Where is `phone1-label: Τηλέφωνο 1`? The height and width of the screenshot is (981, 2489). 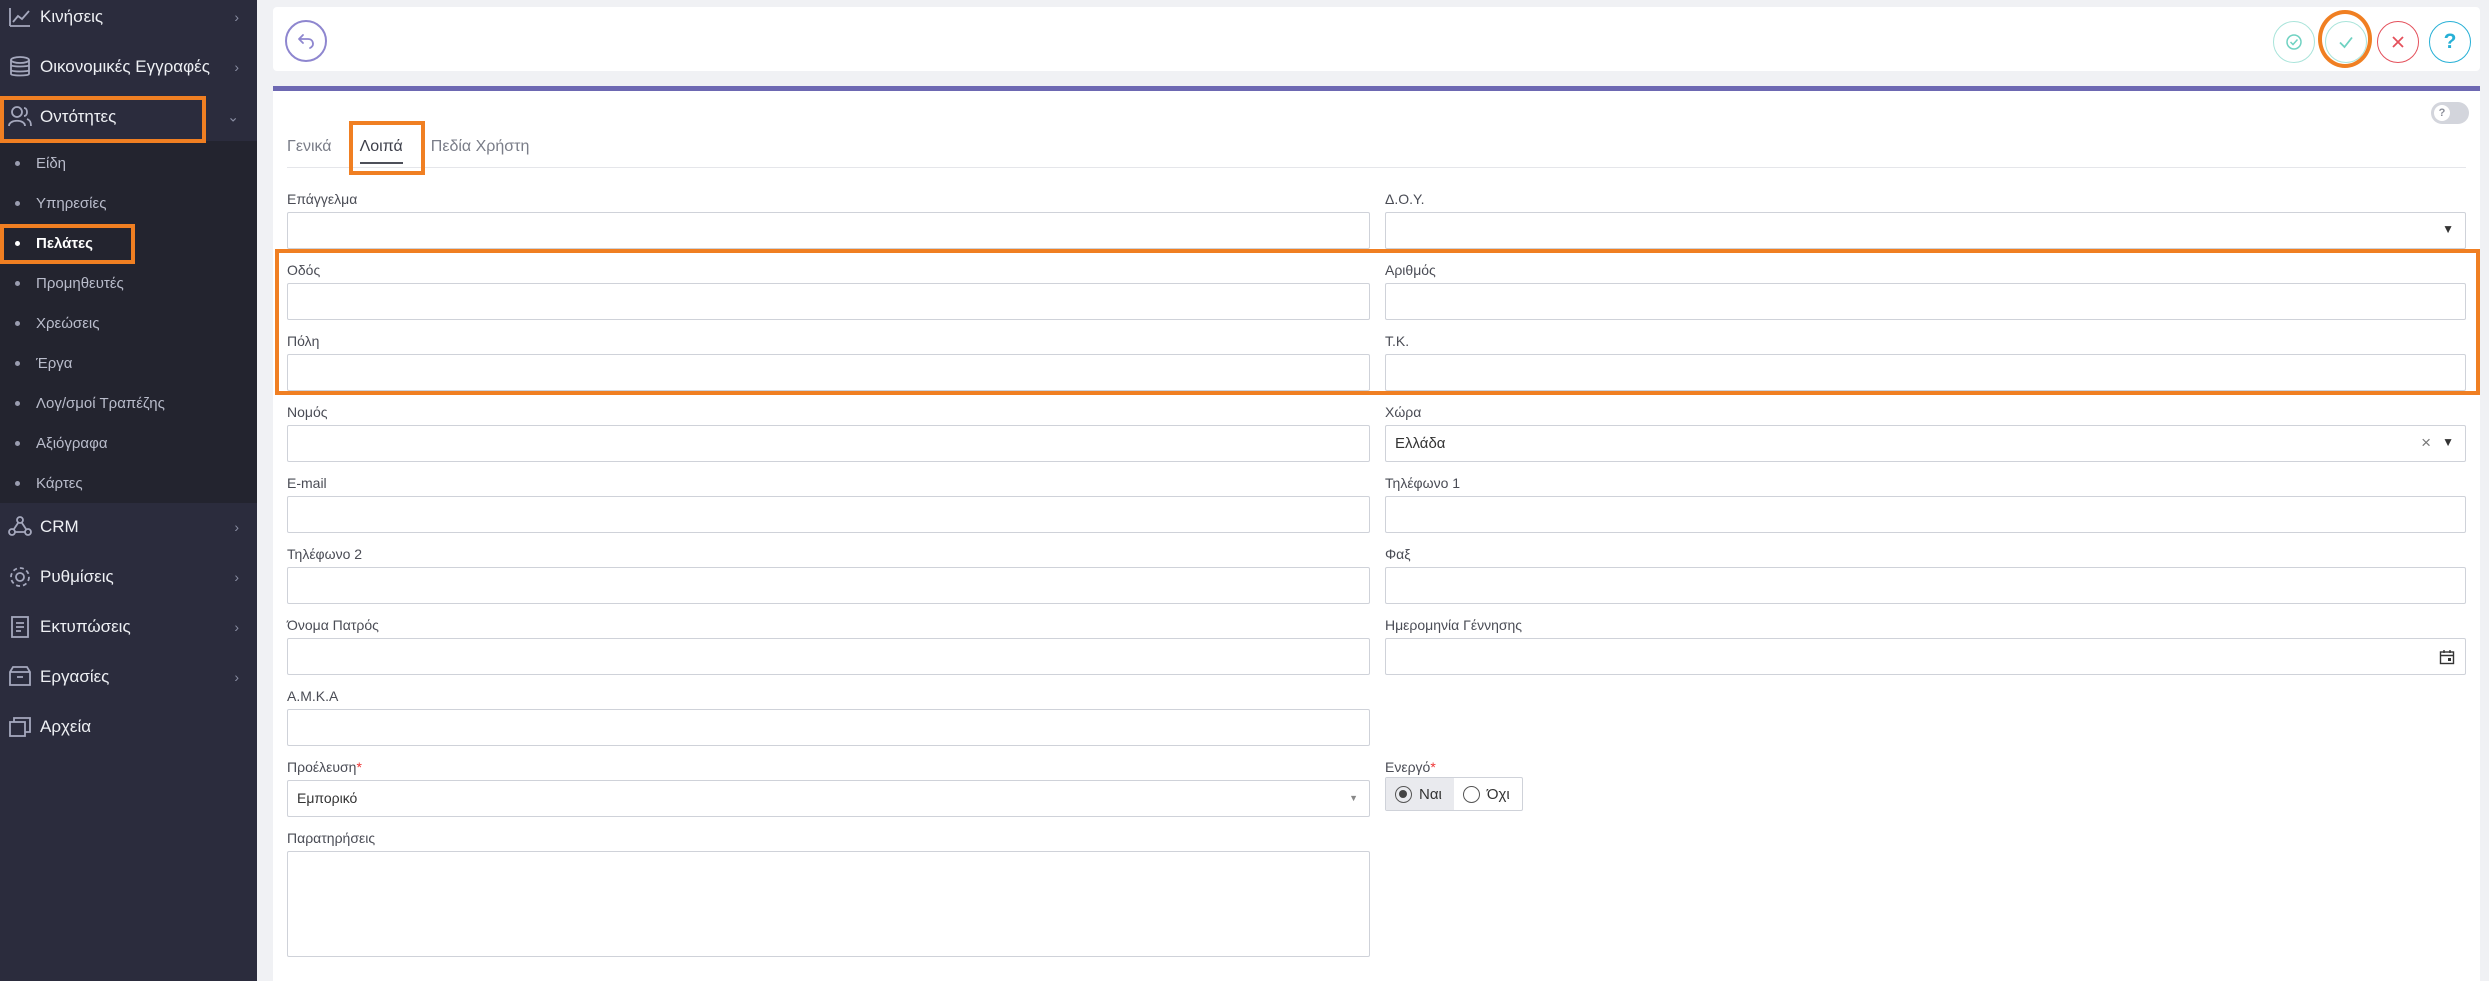
phone1-label: Τηλέφωνο 1 is located at coordinates (1423, 483).